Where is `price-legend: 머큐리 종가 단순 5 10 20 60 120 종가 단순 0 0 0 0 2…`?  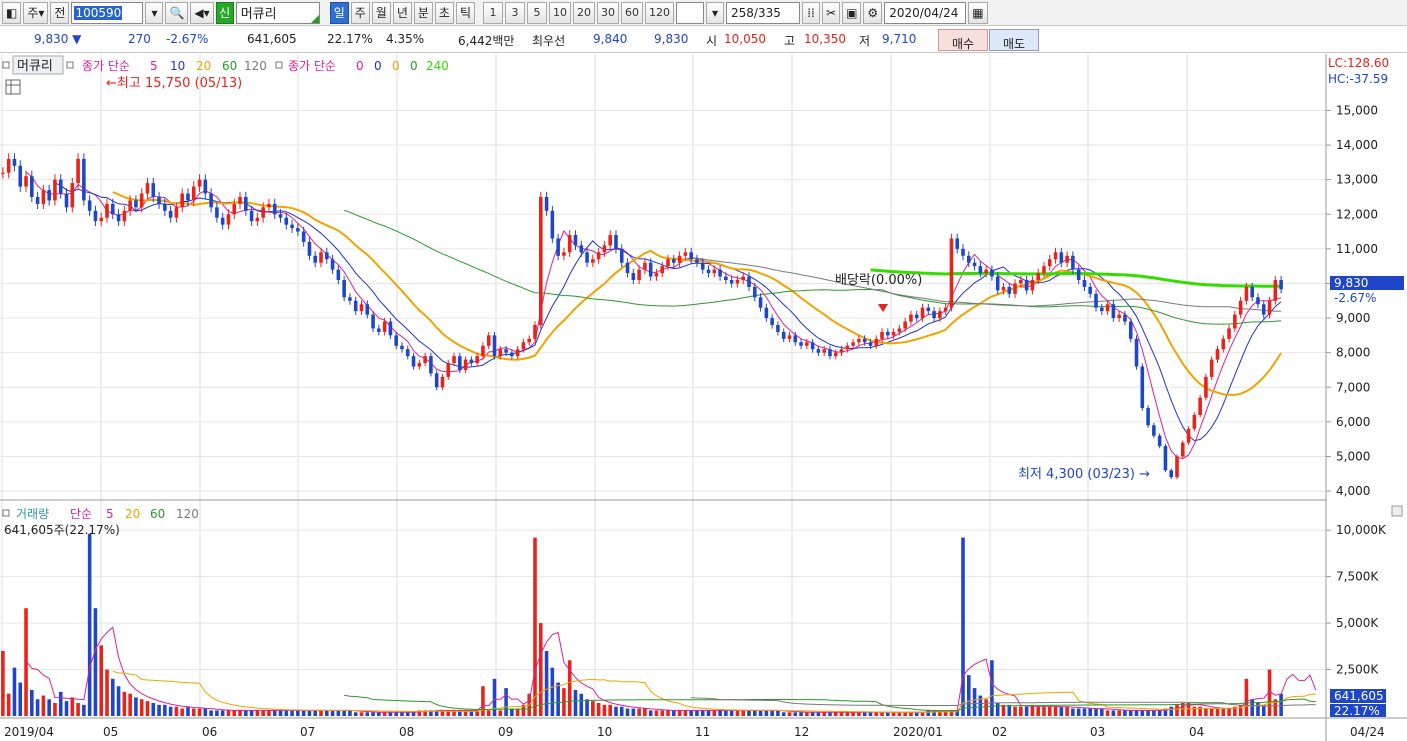 price-legend: 머큐리 종가 단순 5 10 20 60 120 종가 단순 0 0 0 0 2… is located at coordinates (225, 65).